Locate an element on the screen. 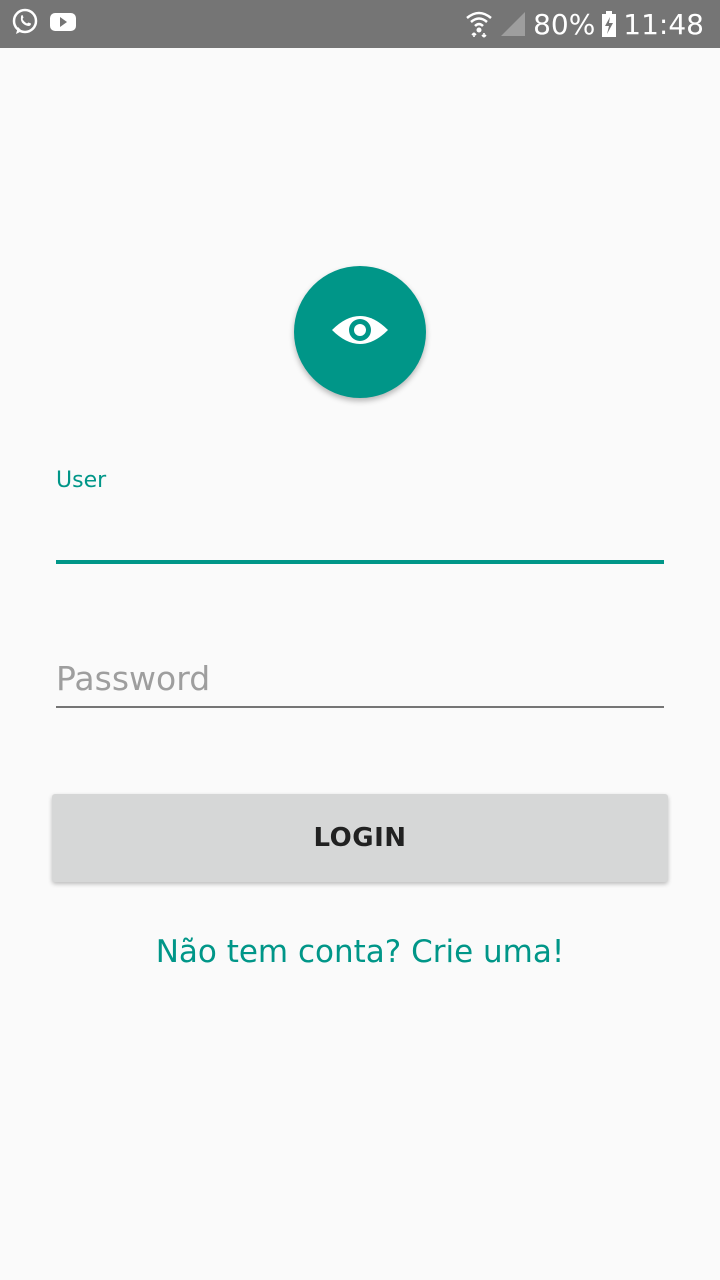 The image size is (720, 1280). clock: 11:48 is located at coordinates (663, 24).